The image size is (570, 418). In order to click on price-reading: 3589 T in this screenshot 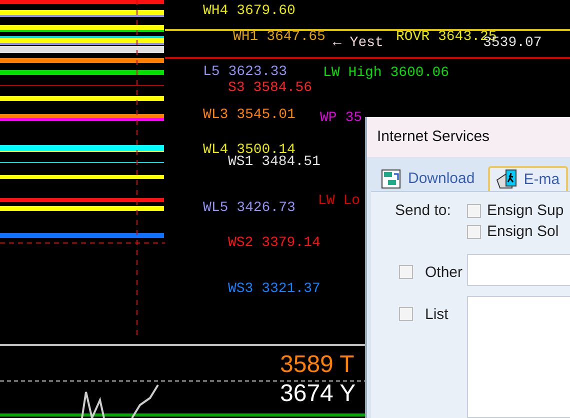, I will do `click(317, 365)`.